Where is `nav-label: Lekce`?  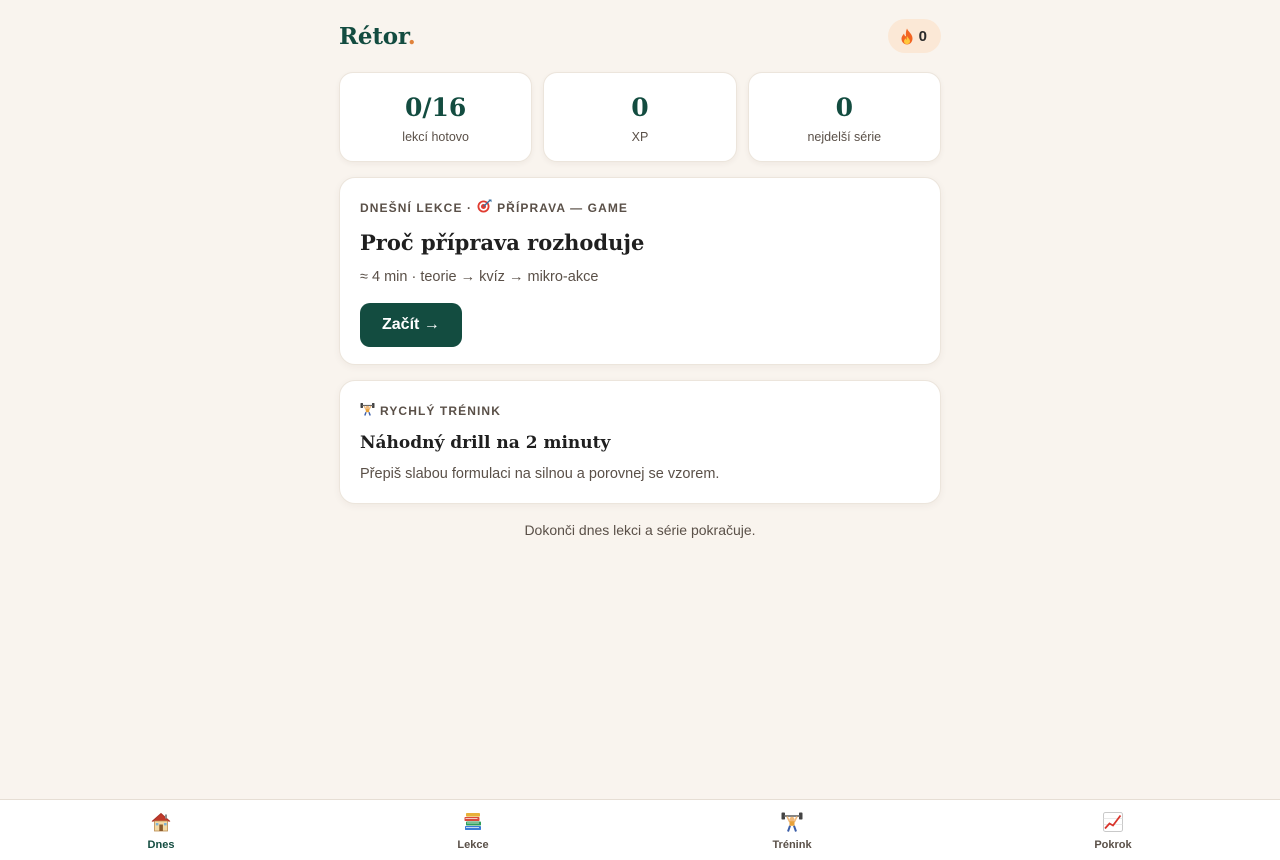 nav-label: Lekce is located at coordinates (473, 845).